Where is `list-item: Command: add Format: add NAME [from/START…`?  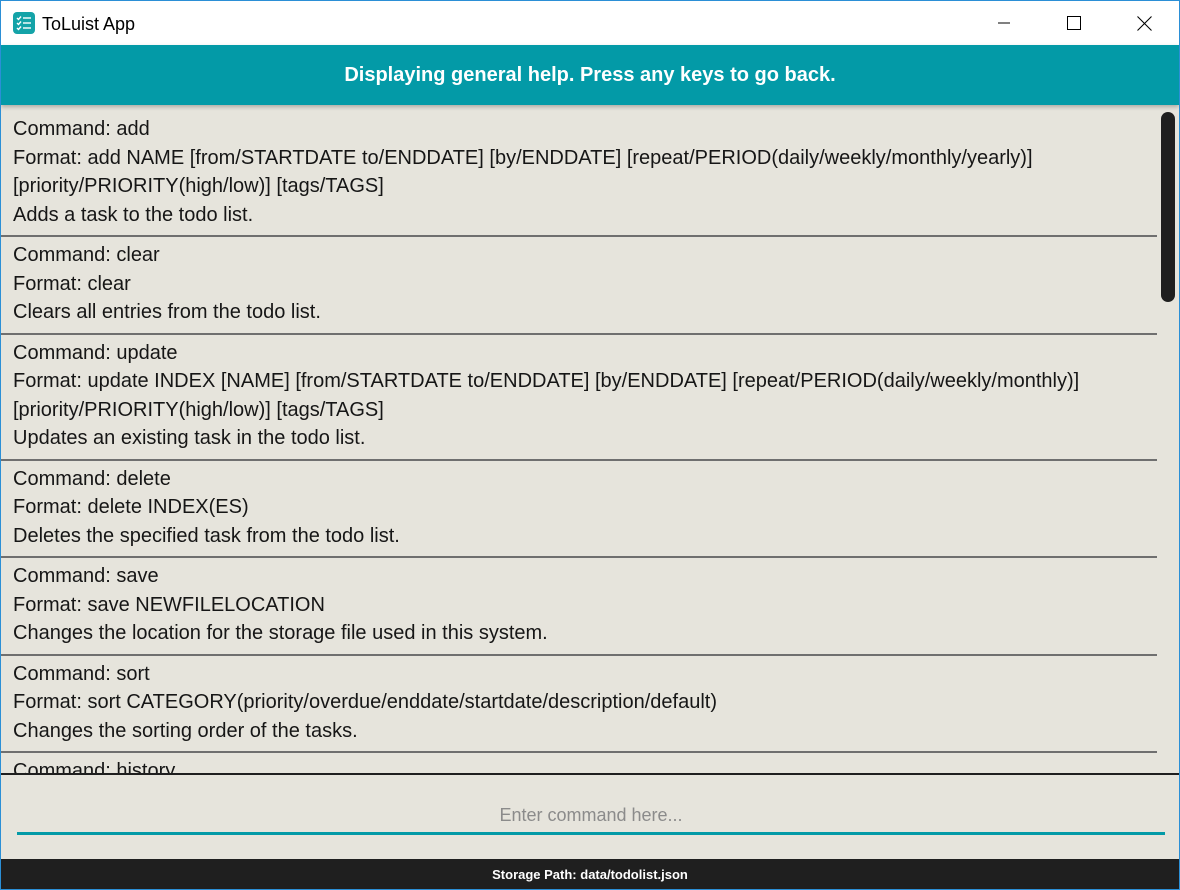 list-item: Command: add Format: add NAME [from/START… is located at coordinates (579, 174).